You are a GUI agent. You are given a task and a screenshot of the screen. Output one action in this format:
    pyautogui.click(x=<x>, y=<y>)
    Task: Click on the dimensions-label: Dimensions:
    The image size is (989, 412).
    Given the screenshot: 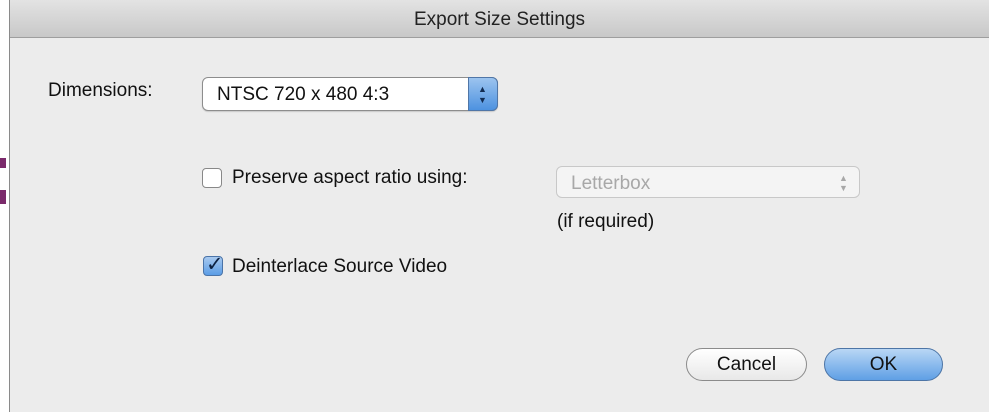 What is the action you would take?
    pyautogui.click(x=100, y=90)
    